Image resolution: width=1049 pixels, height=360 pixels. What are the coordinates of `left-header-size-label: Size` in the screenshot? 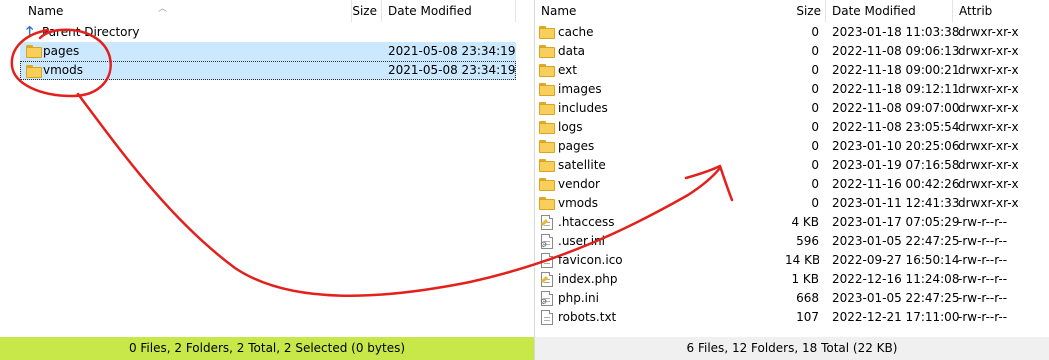 It's located at (364, 11).